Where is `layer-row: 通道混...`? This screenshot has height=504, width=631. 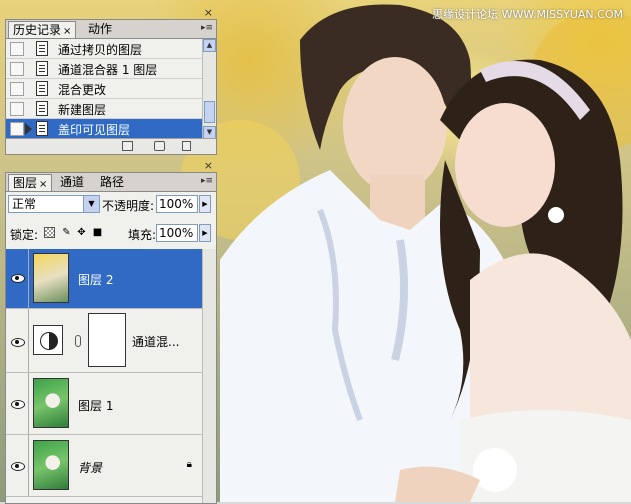
layer-row: 通道混... is located at coordinates (104, 341).